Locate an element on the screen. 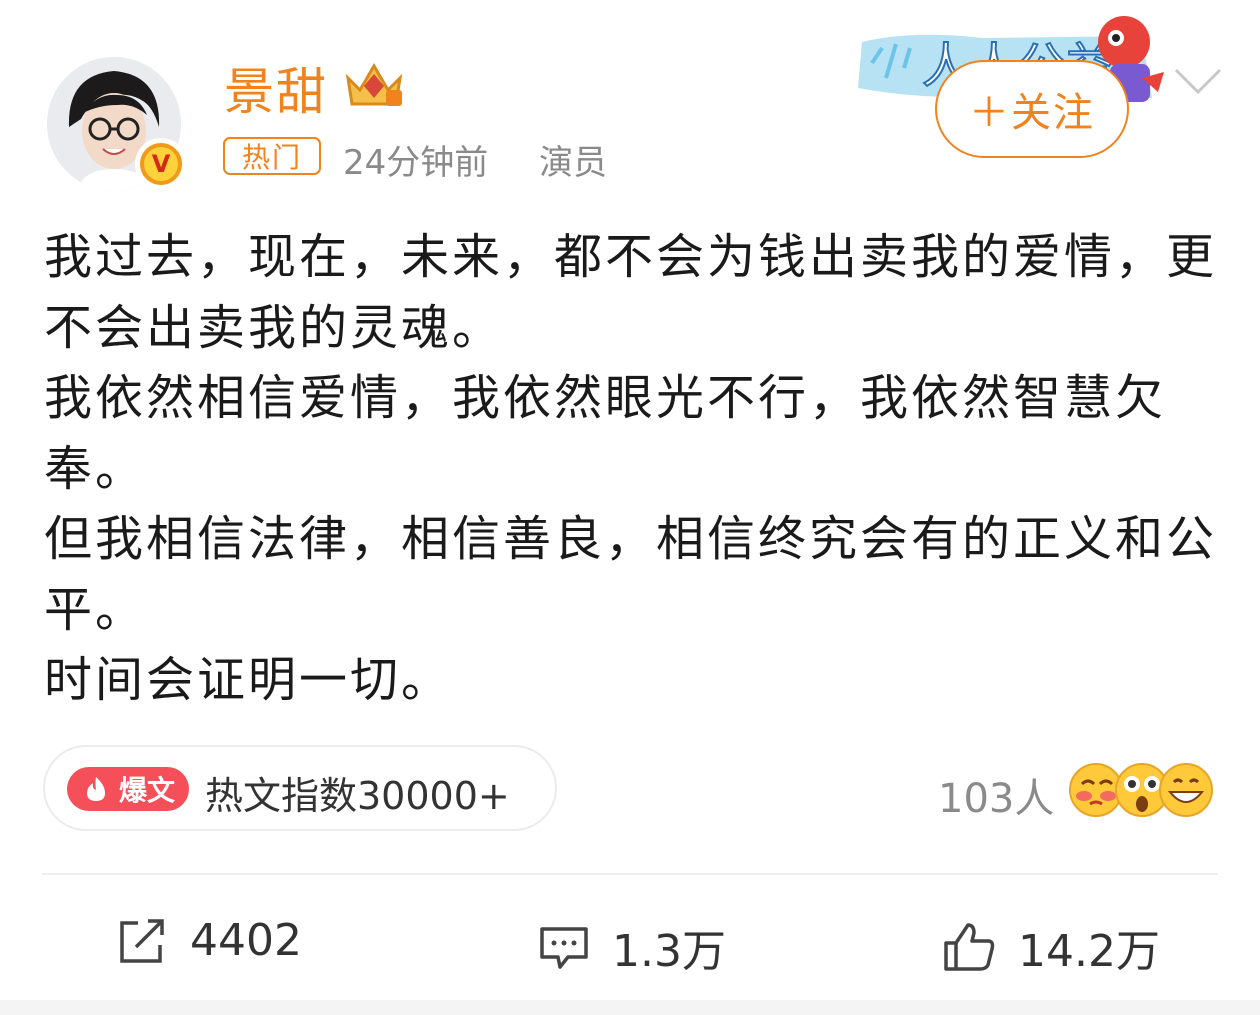 This screenshot has width=1260, height=1015. comment-icon is located at coordinates (564, 948).